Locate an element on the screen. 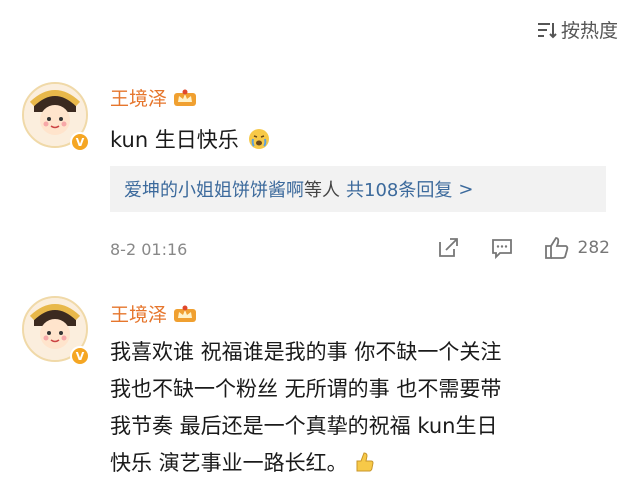  share-icon is located at coordinates (448, 247).